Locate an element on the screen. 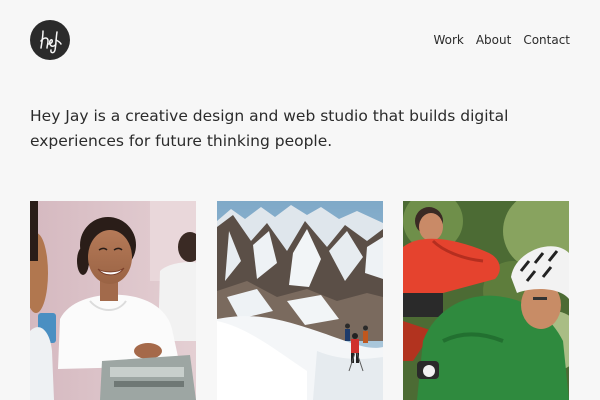  main-nav: Work About Contact is located at coordinates (501, 40).